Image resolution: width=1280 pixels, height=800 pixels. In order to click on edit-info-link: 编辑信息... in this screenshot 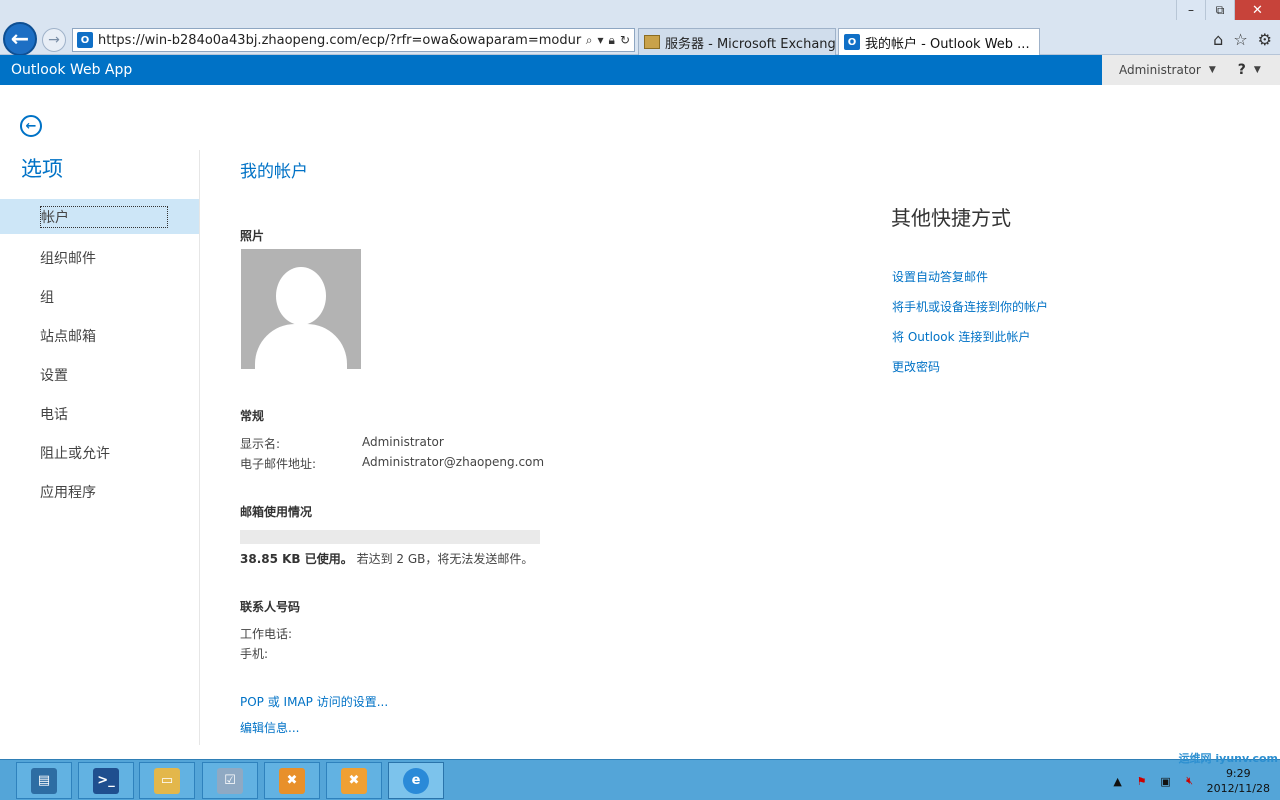, I will do `click(269, 727)`.